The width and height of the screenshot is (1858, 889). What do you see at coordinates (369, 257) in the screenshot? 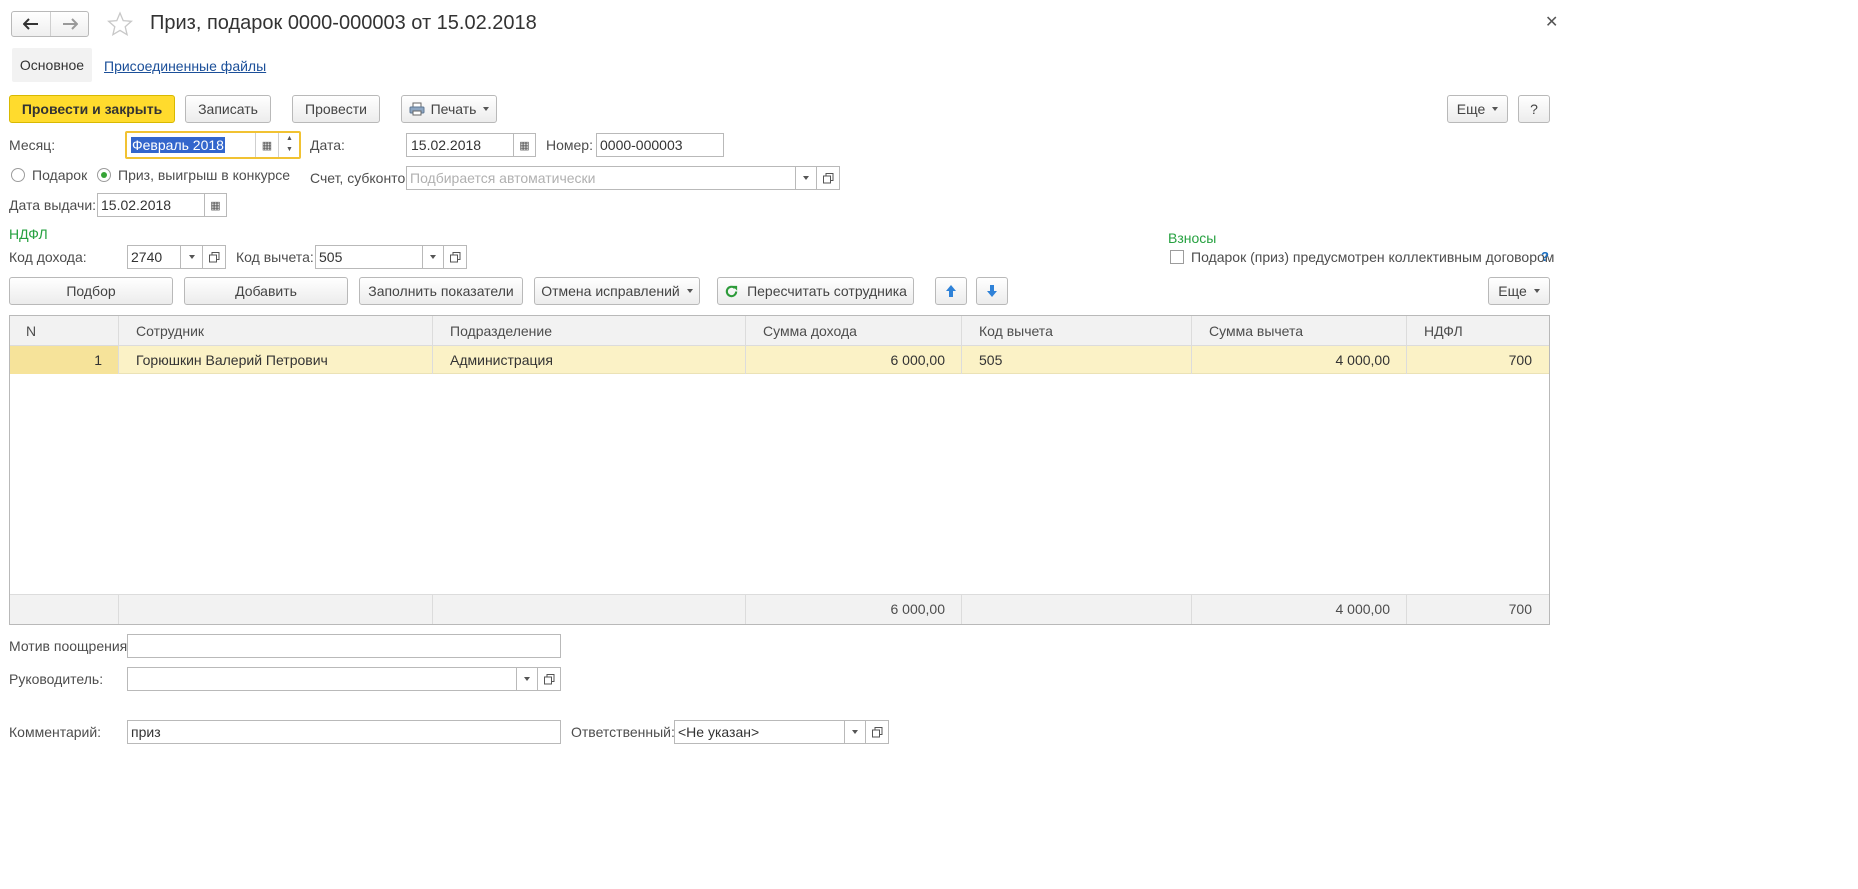
I see `deduction-code-input: 505` at bounding box center [369, 257].